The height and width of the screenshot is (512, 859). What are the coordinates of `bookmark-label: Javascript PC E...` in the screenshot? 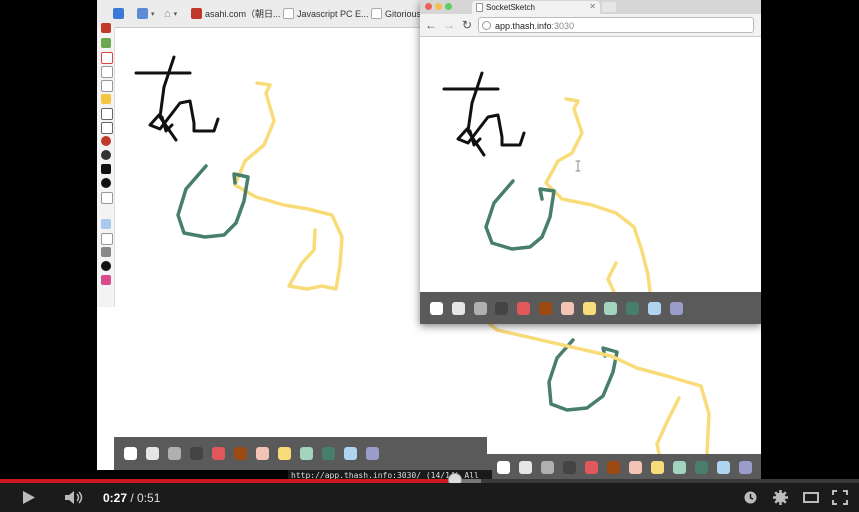 It's located at (333, 13).